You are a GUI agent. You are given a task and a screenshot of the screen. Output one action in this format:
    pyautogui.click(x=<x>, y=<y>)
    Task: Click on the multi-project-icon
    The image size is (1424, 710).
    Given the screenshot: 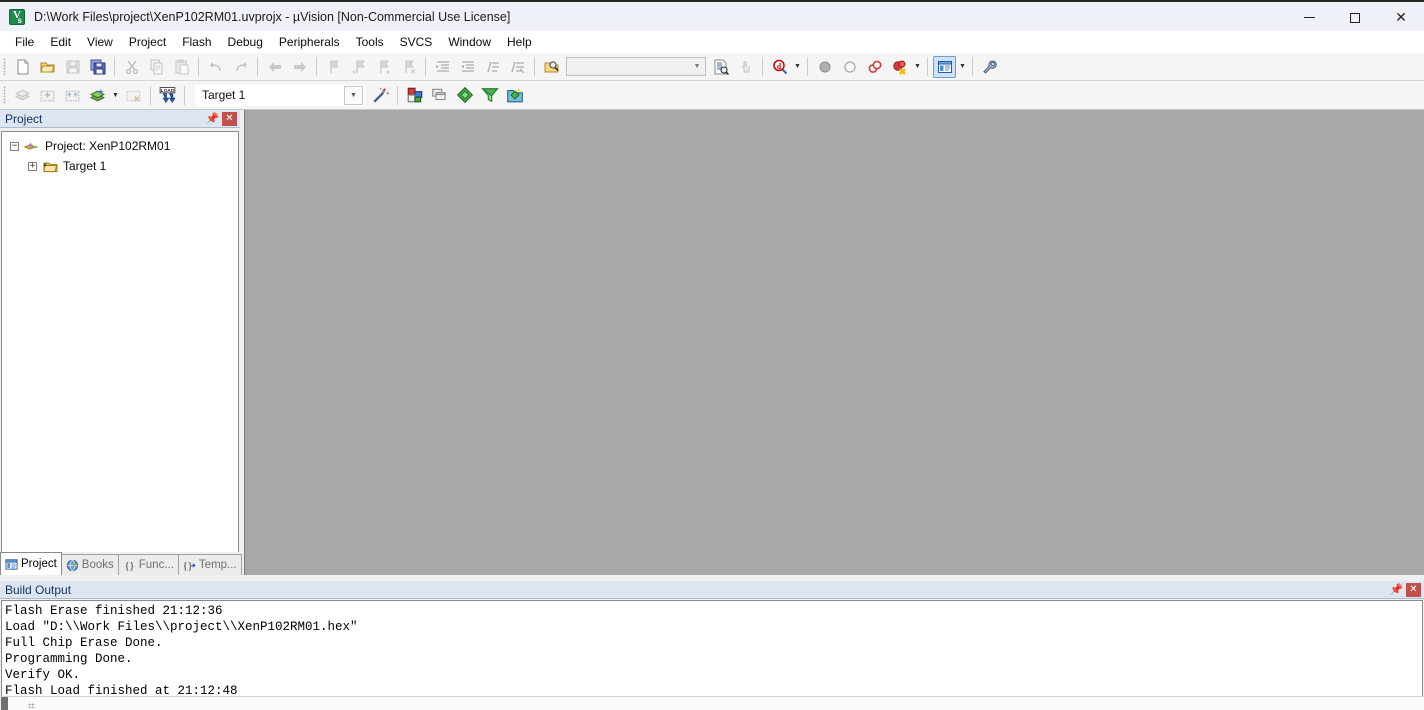 What is the action you would take?
    pyautogui.click(x=438, y=94)
    